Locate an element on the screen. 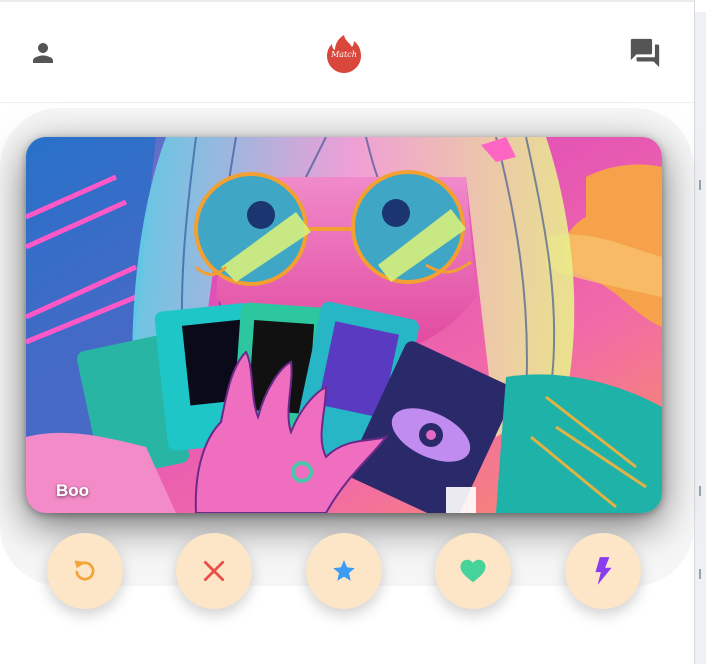  card-name: Boo is located at coordinates (73, 490).